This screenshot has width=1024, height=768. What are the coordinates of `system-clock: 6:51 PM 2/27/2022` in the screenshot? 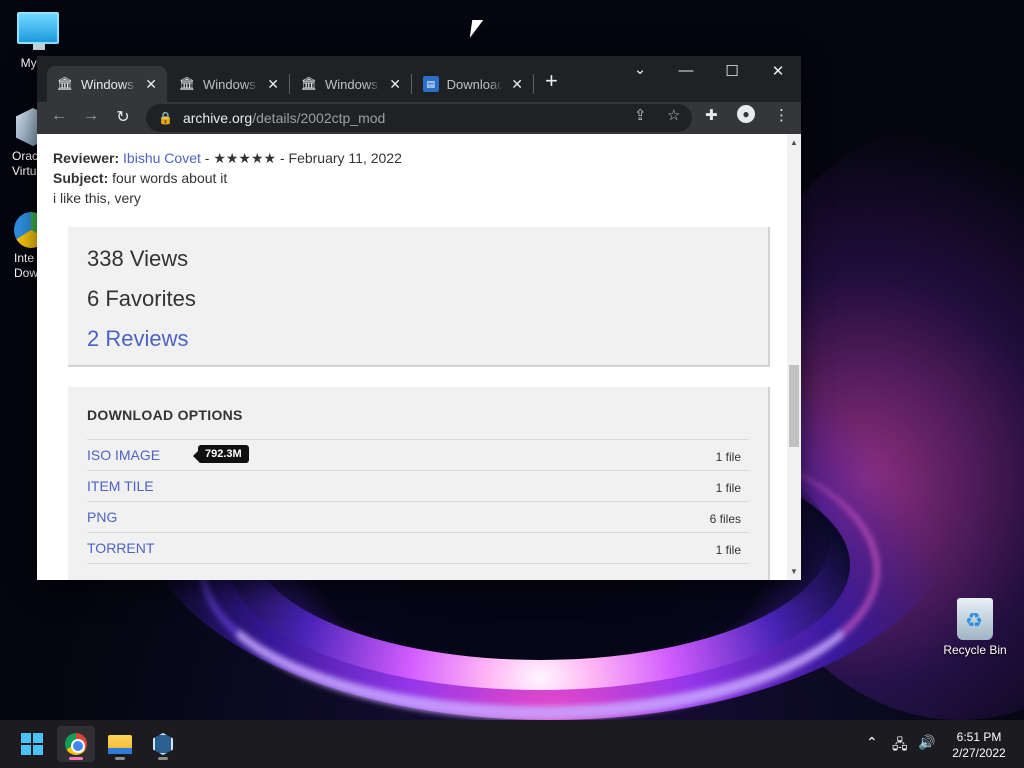 It's located at (979, 745).